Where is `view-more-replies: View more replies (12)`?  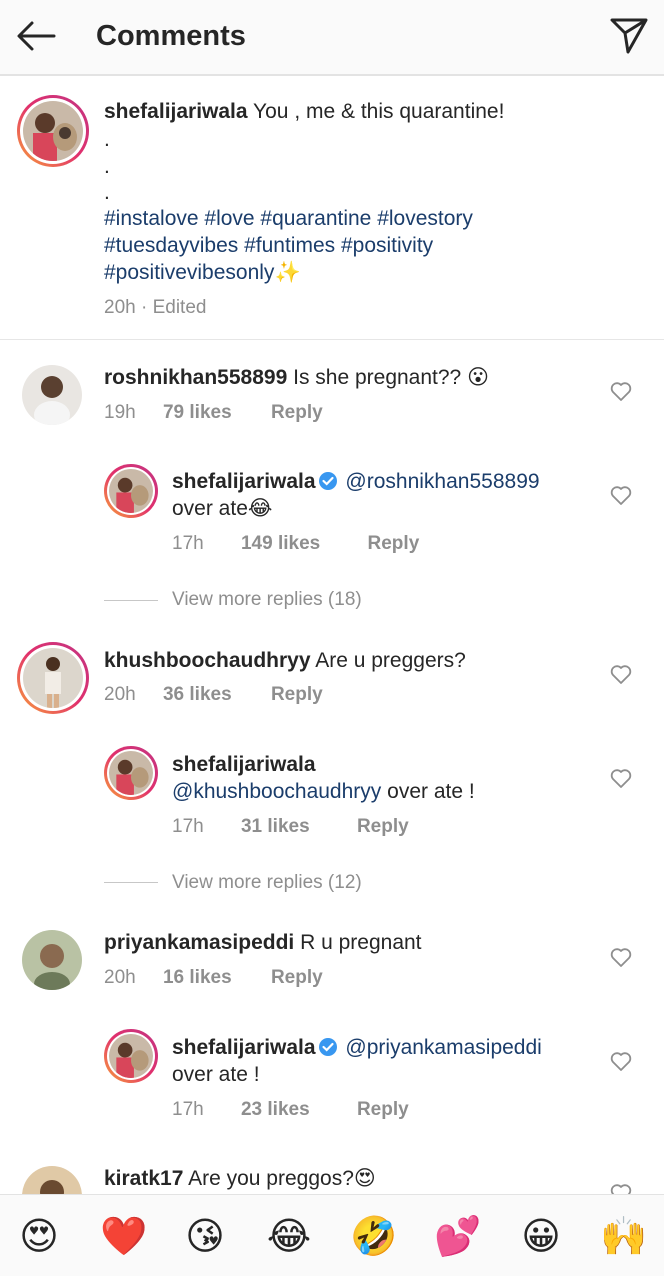 view-more-replies: View more replies (12) is located at coordinates (267, 883).